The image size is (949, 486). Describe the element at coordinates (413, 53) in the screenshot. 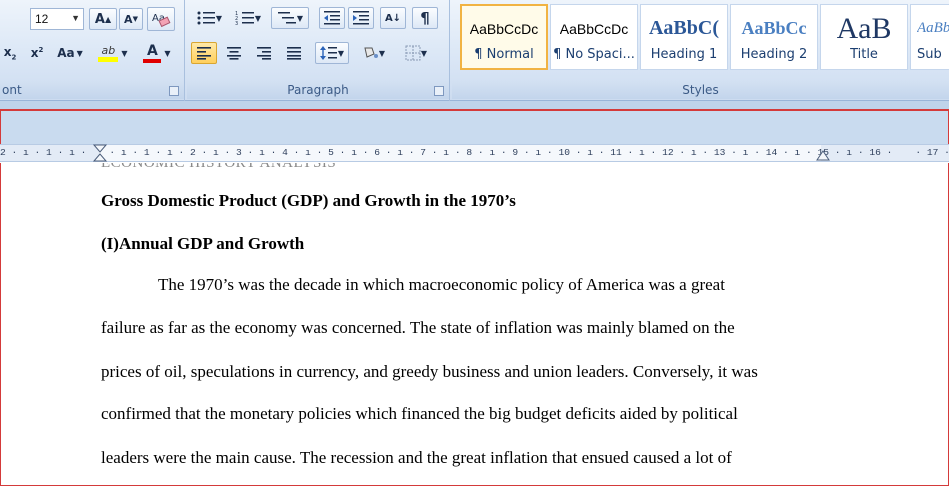

I see `borders-icon` at that location.